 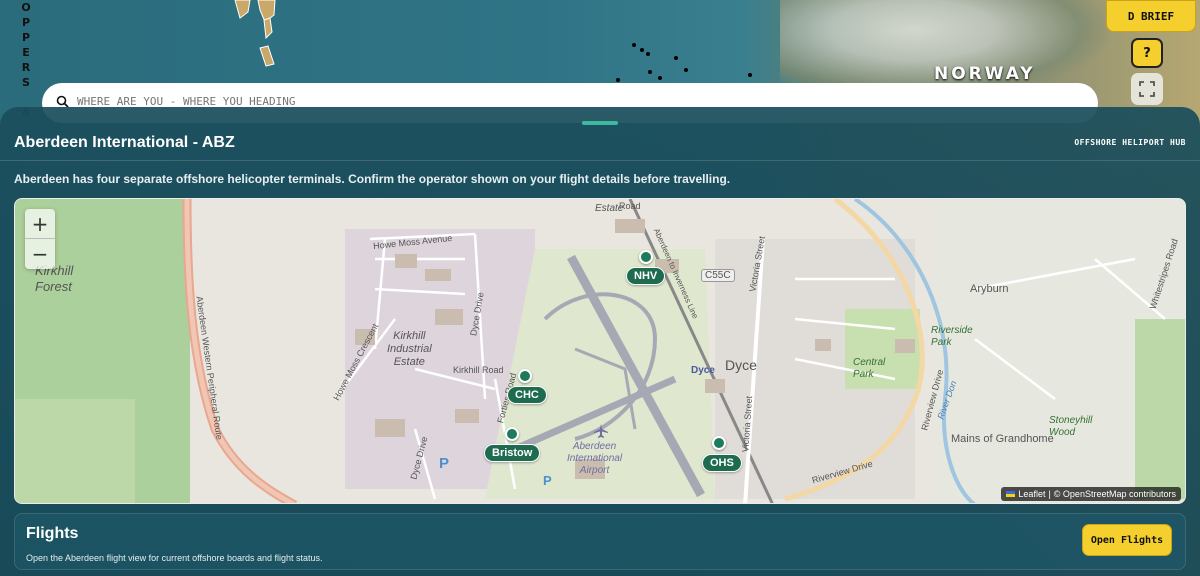 I want to click on label-aberdeen-airport: Aberdeen International Airport, so click(x=595, y=458).